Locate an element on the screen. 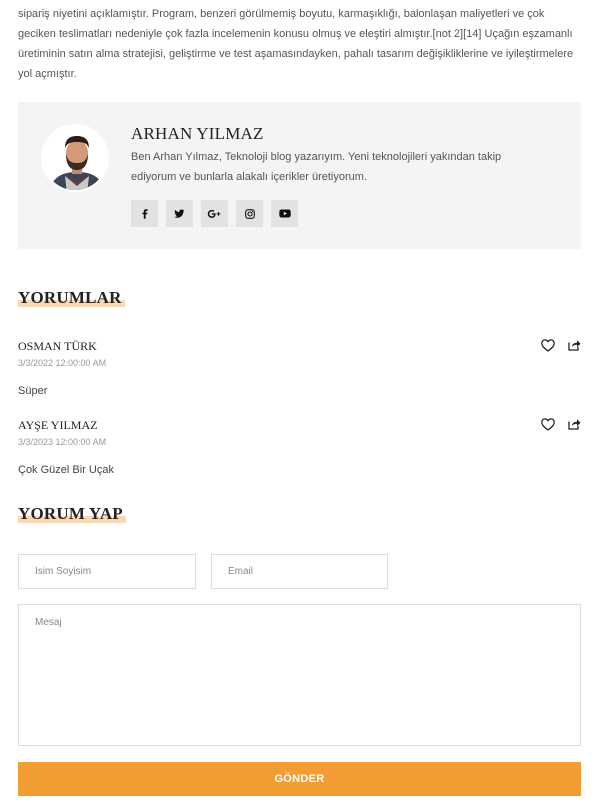 Image resolution: width=594 pixels, height=803 pixels. comment-text: Süper is located at coordinates (33, 391).